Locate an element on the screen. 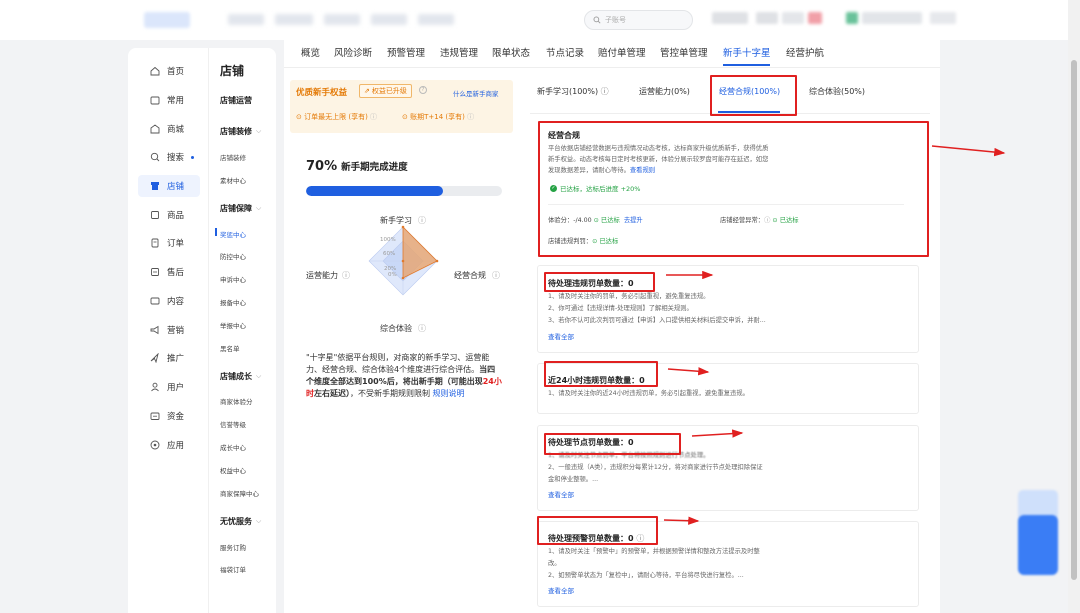 This screenshot has width=1080, height=613. tab-compensation: 赔付单管理 is located at coordinates (622, 52).